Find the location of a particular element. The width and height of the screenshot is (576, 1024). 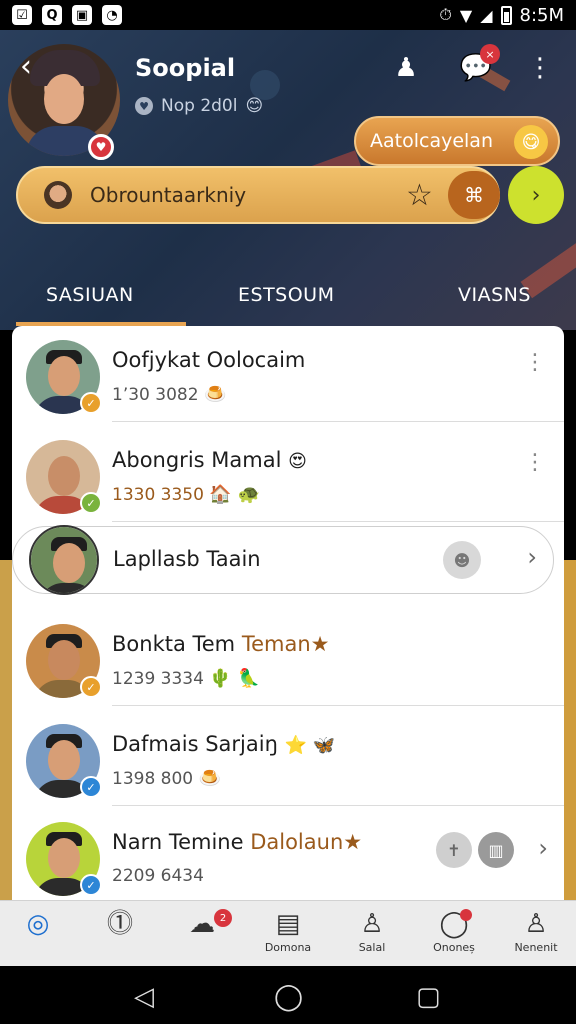

store-icon: ▤ is located at coordinates (288, 924).